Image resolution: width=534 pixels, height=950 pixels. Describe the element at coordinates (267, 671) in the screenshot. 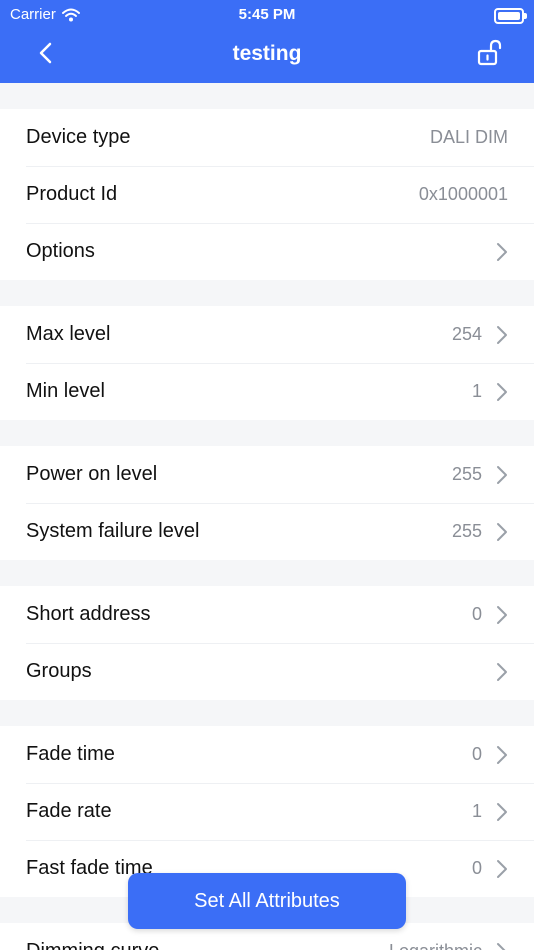

I see `row-groups: Groups` at that location.